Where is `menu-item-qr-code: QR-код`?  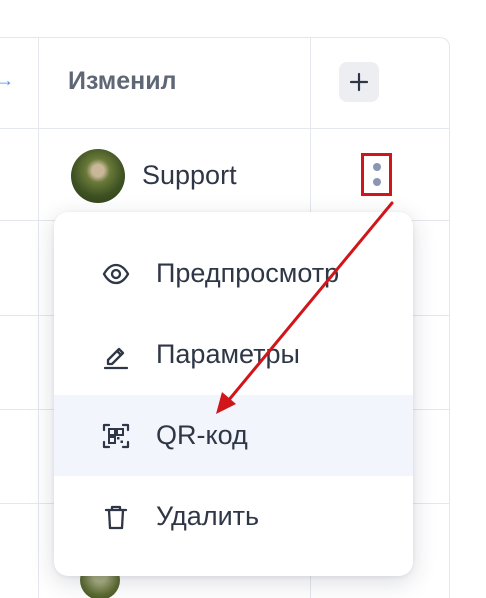
menu-item-qr-code: QR-код is located at coordinates (233, 435).